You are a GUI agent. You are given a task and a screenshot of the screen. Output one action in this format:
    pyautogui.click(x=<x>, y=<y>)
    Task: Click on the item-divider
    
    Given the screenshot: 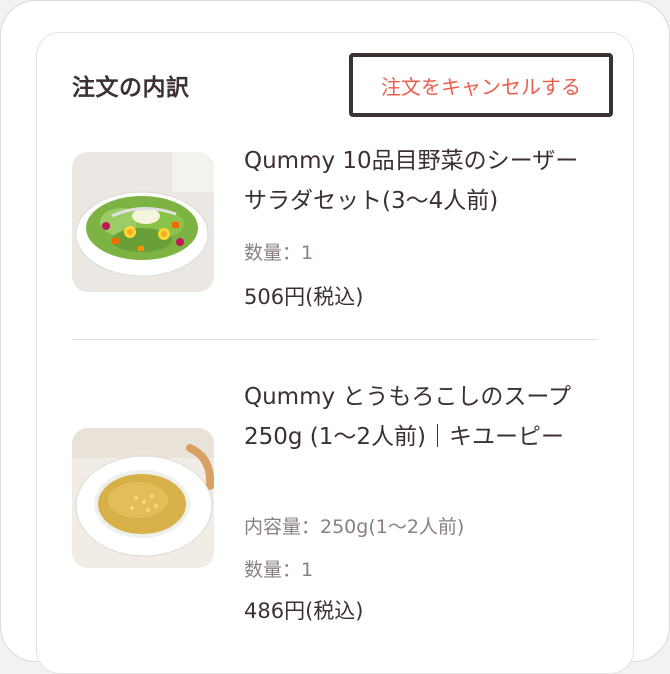 What is the action you would take?
    pyautogui.click(x=335, y=339)
    